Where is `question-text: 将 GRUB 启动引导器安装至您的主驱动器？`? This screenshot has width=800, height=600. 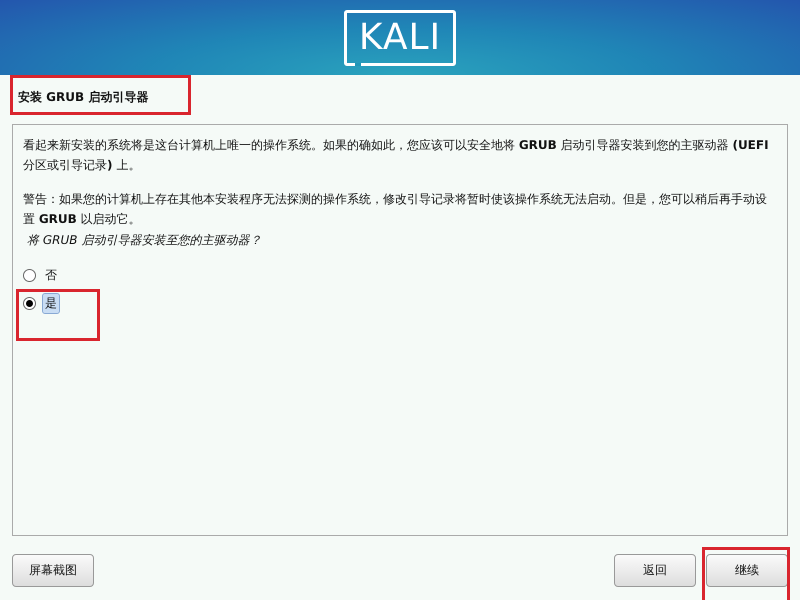 question-text: 将 GRUB 启动引导器安装至您的主驱动器？ is located at coordinates (144, 240).